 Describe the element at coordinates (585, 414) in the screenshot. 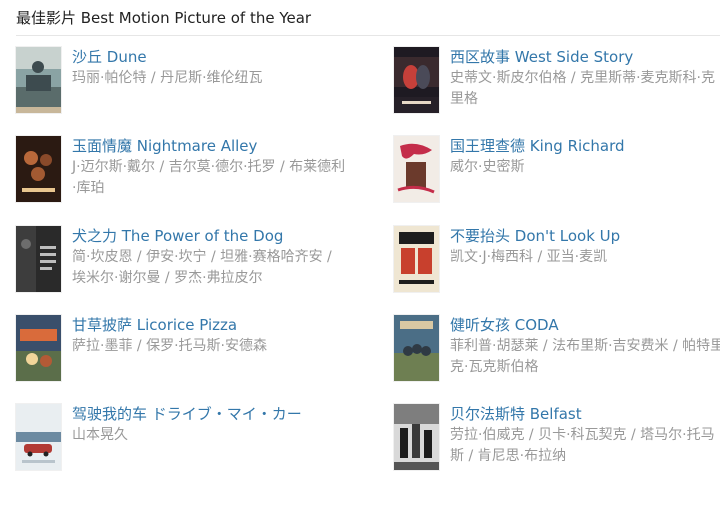

I see `film-title: 贝尔法斯特 Belfast` at that location.